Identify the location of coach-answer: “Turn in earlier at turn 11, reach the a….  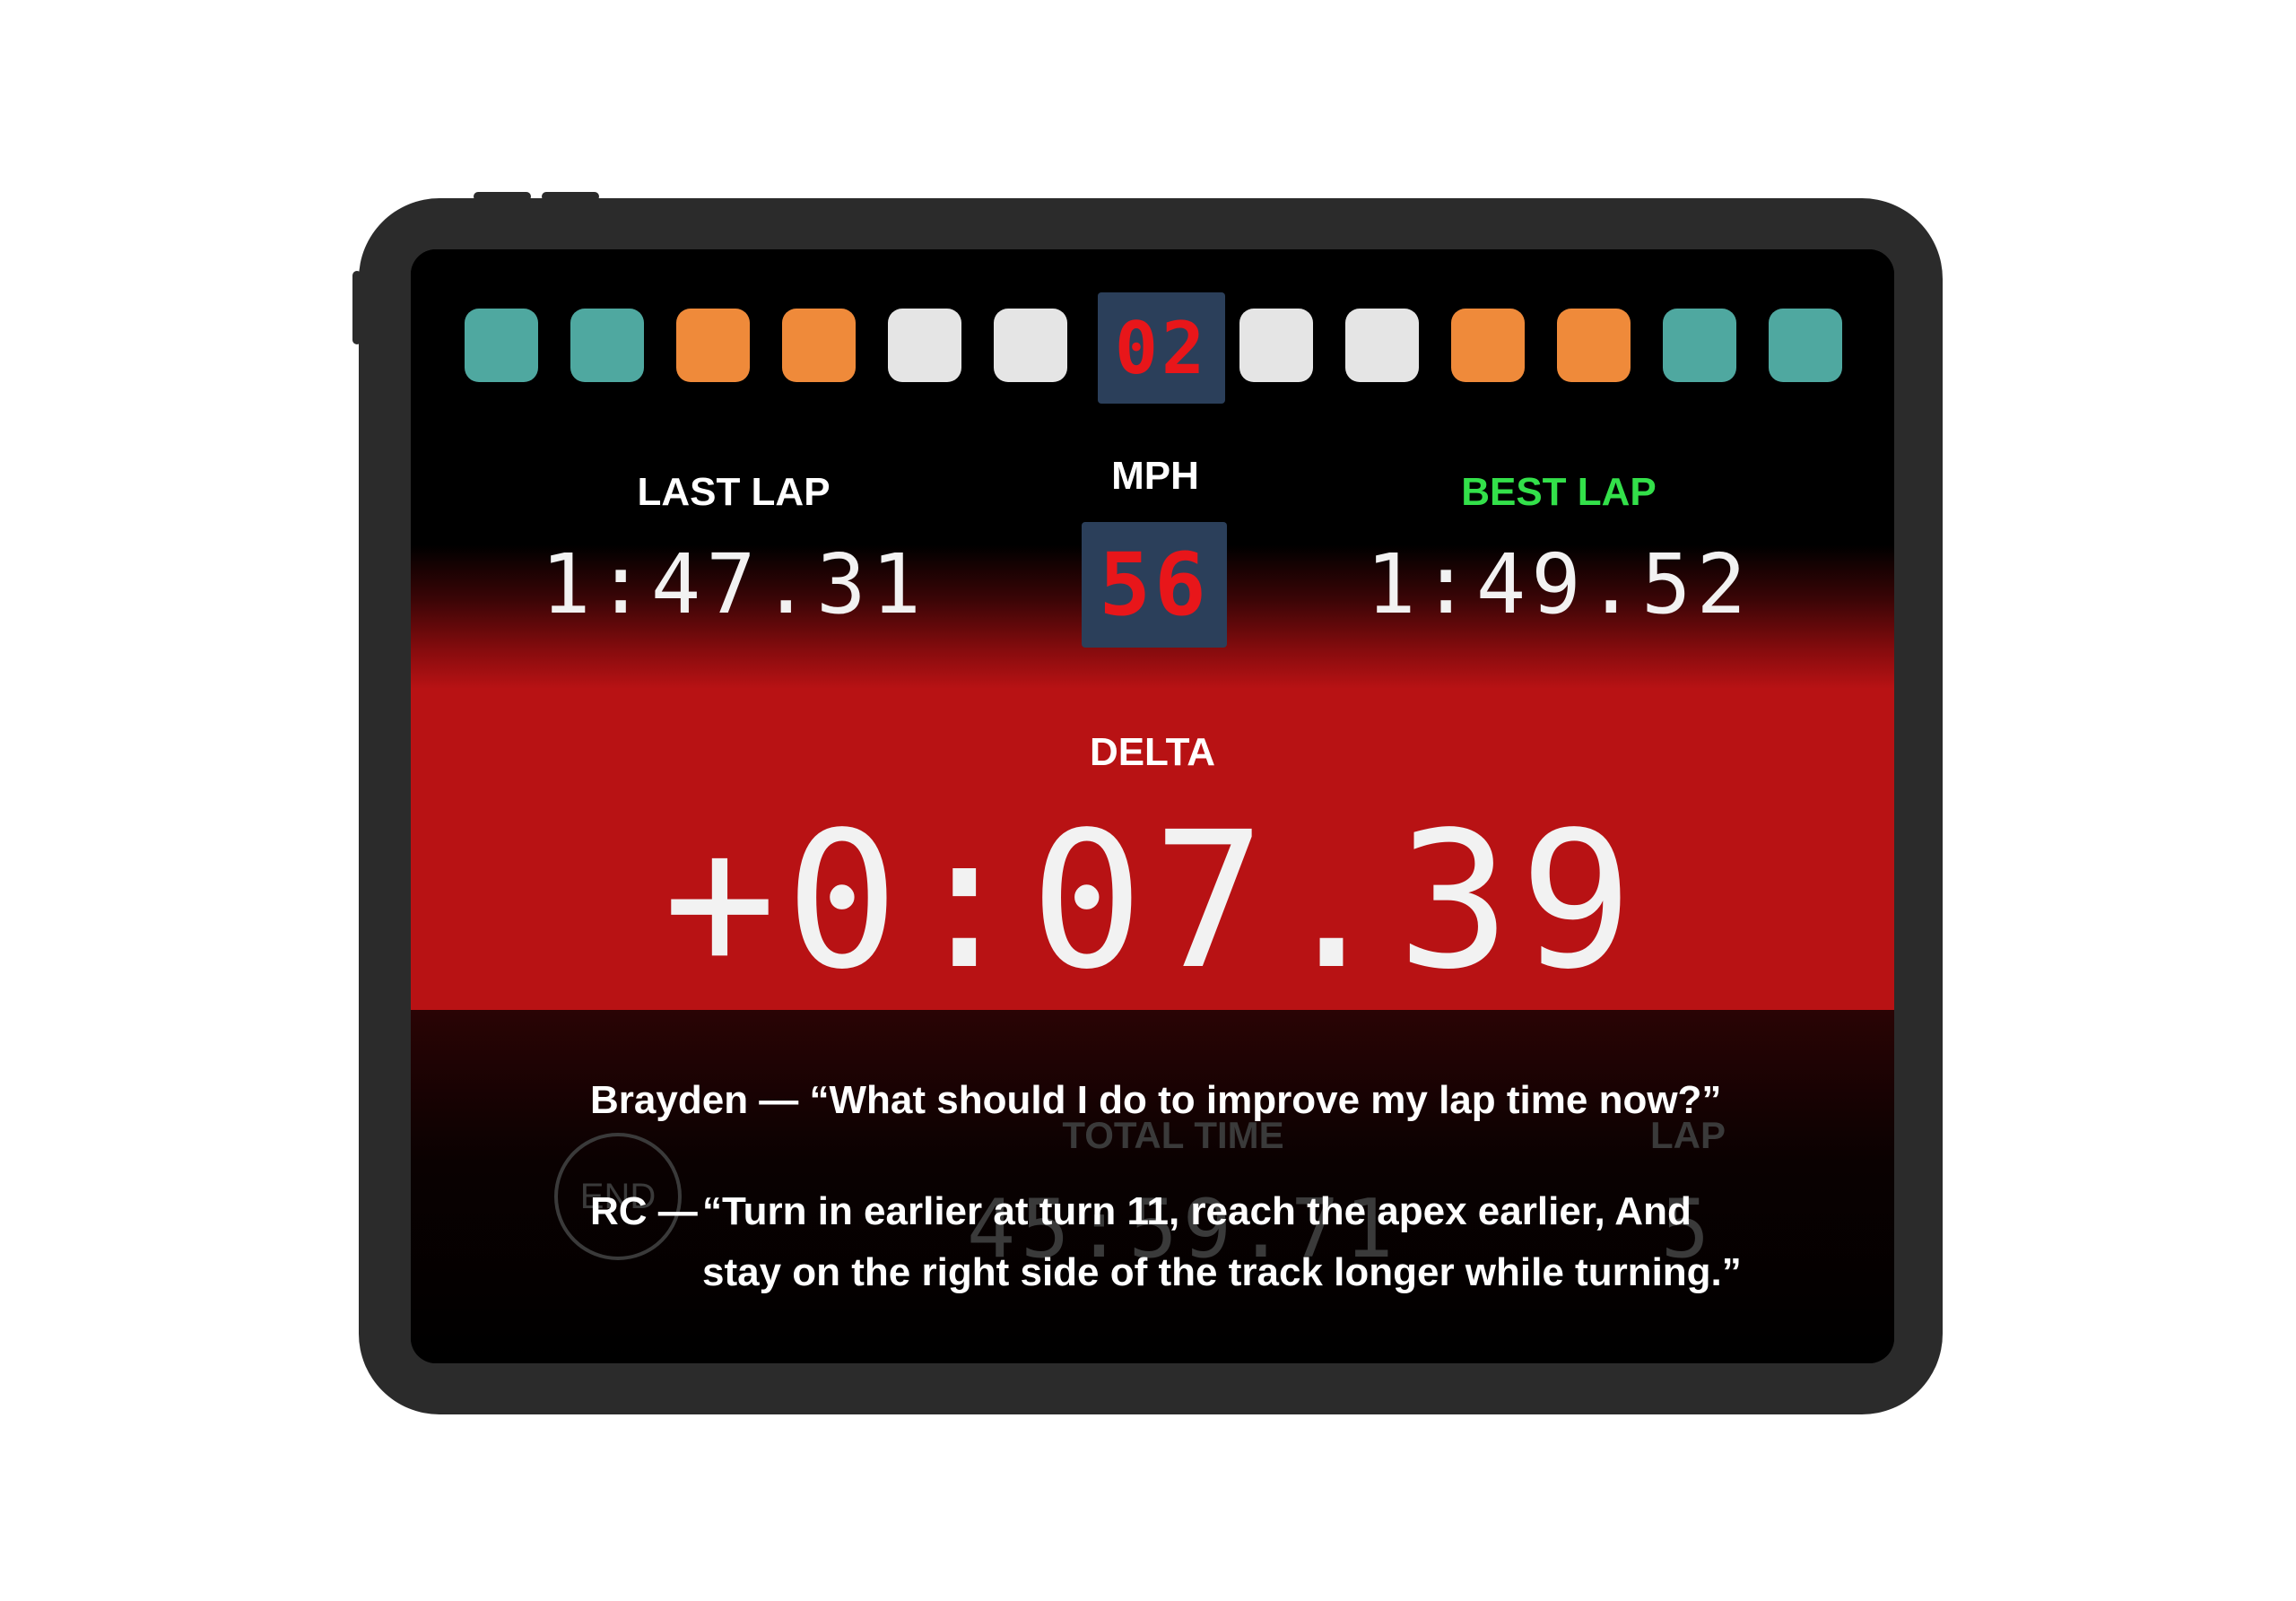
(1222, 1241).